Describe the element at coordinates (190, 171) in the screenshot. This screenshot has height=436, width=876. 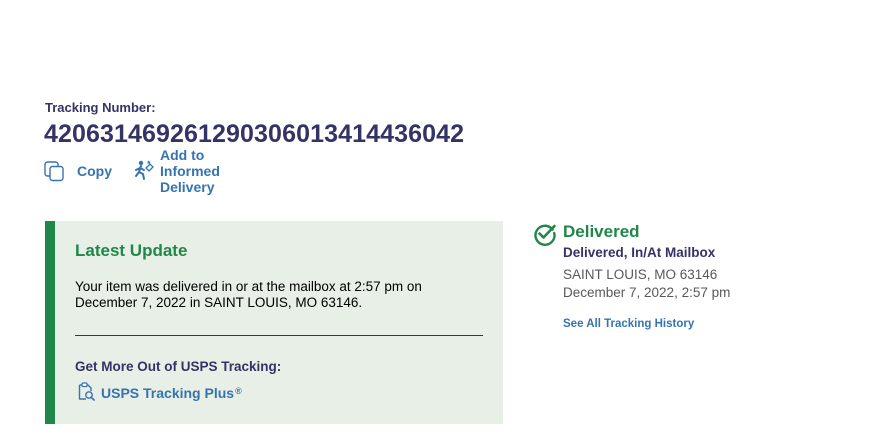
I see `add-to-informed-delivery-label: Add to Informed Delivery` at that location.